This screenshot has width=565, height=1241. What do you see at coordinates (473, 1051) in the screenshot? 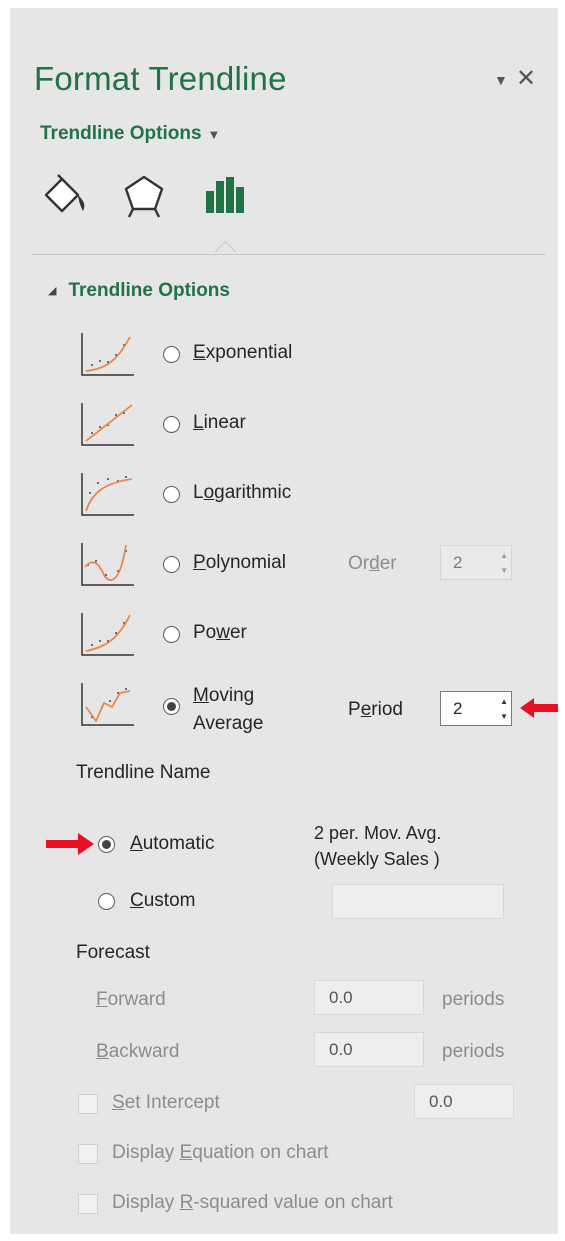
I see `backward-unit: periods` at bounding box center [473, 1051].